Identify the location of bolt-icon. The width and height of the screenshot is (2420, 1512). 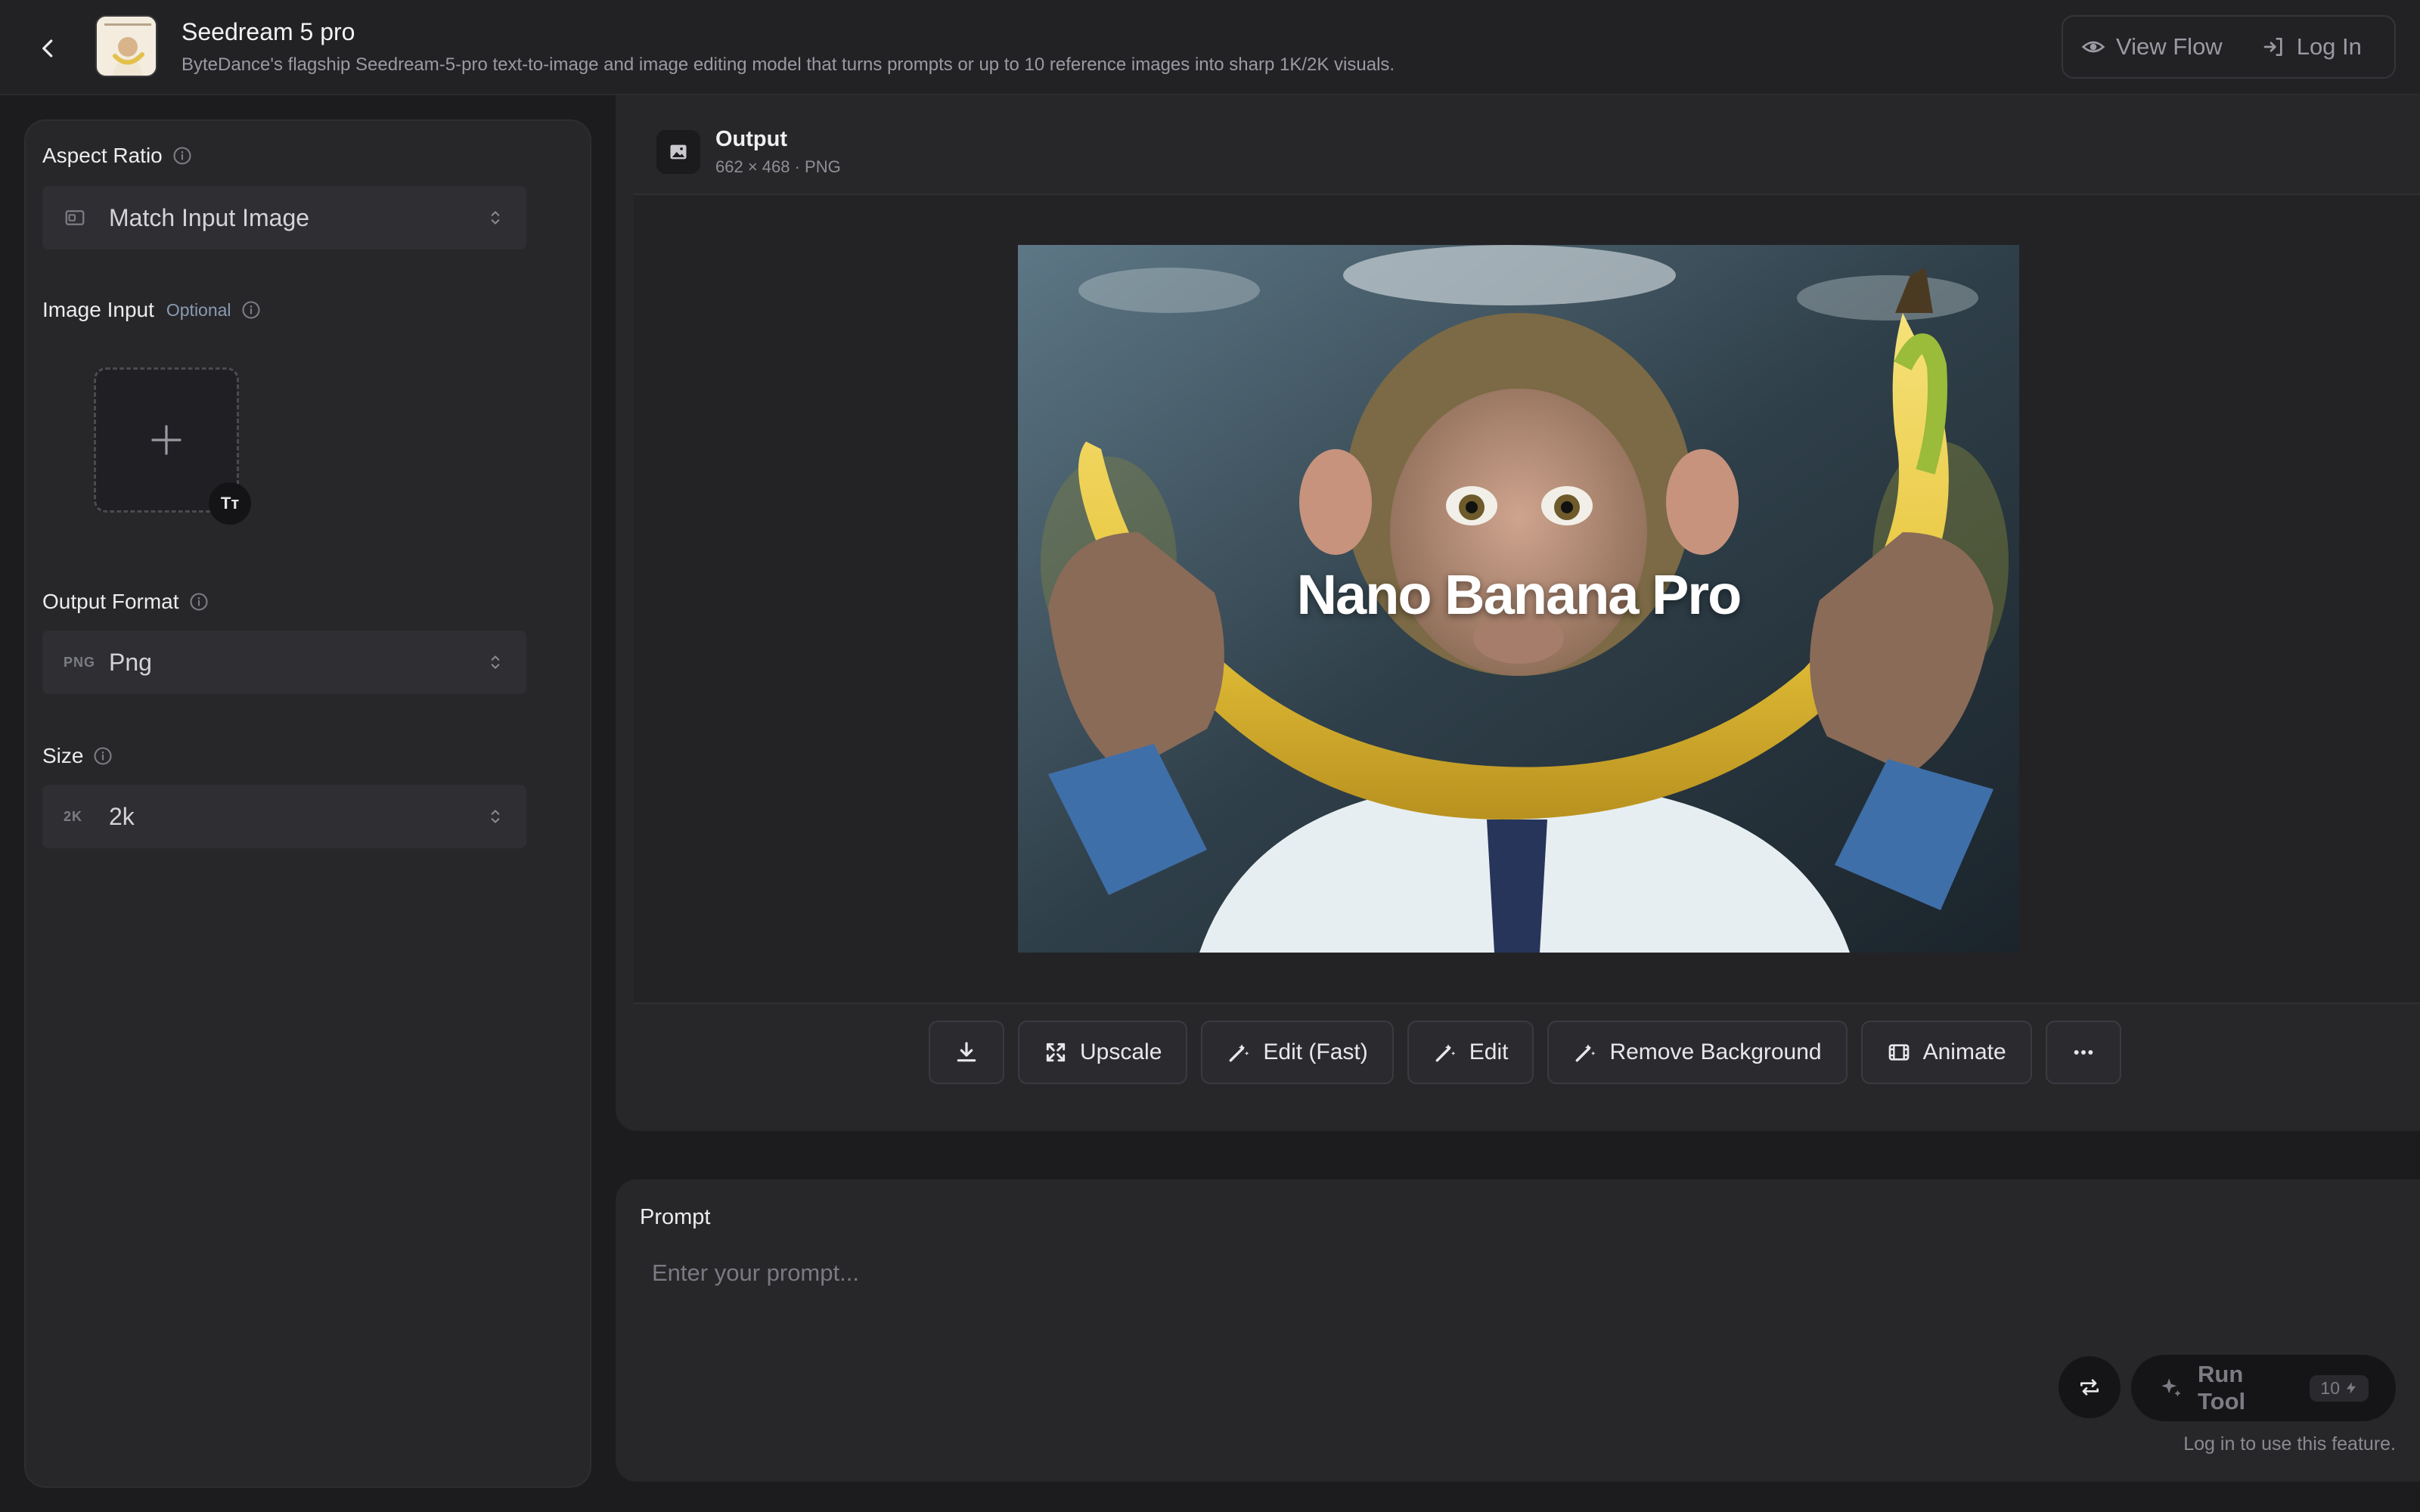
(2351, 1388).